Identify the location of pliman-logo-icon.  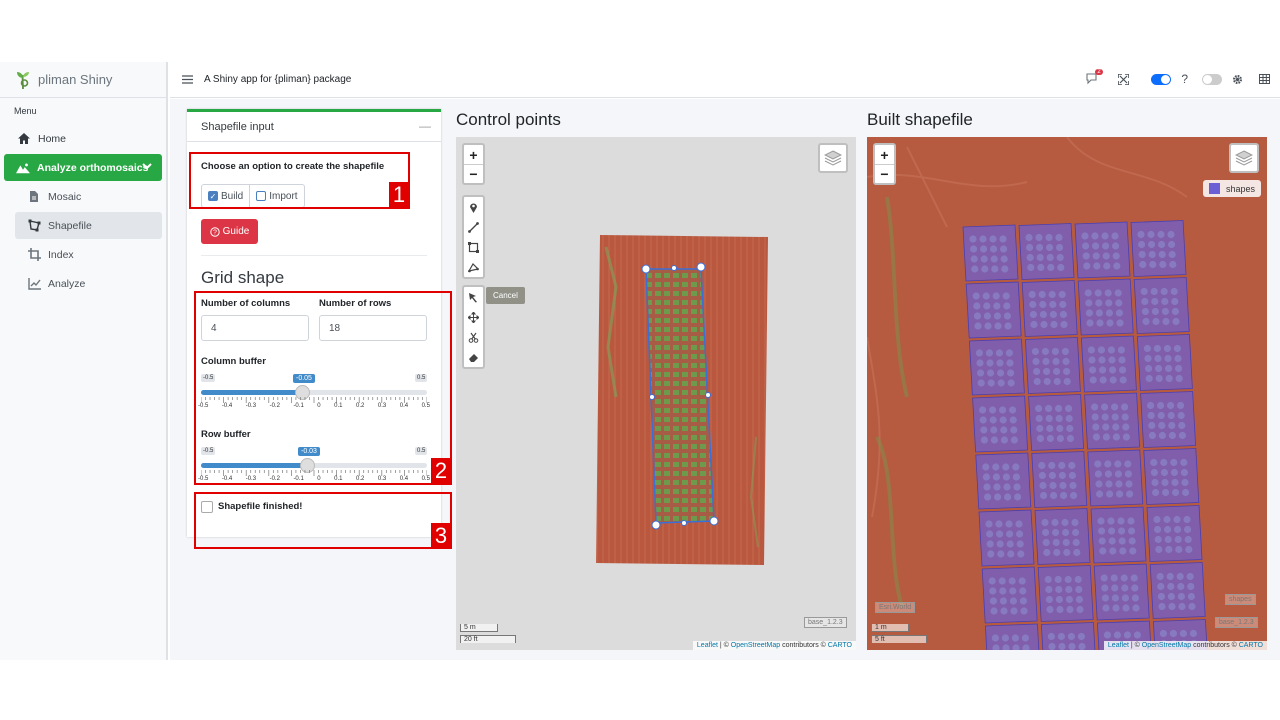
(23, 80).